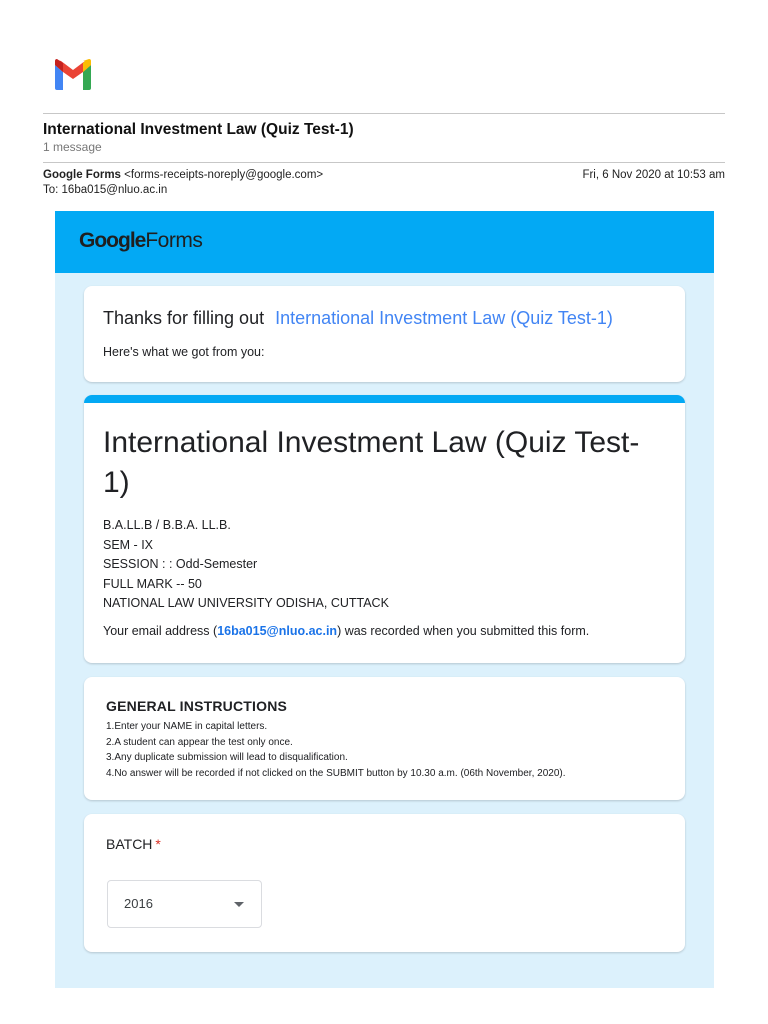 The height and width of the screenshot is (1024, 768). Describe the element at coordinates (197, 706) in the screenshot. I see `instructions-title: GENERAL INSTRUCTIONS` at that location.